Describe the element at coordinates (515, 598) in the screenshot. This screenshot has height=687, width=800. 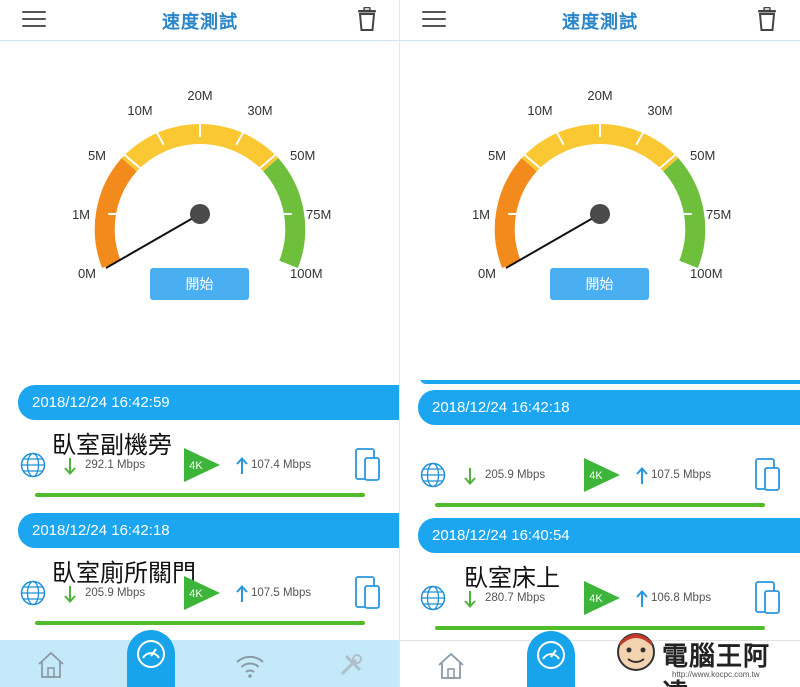
I see `download-speed: 280.7 Mbps` at that location.